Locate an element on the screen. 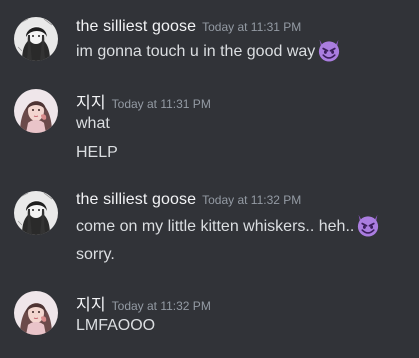 The height and width of the screenshot is (358, 419). message-text: what is located at coordinates (93, 123).